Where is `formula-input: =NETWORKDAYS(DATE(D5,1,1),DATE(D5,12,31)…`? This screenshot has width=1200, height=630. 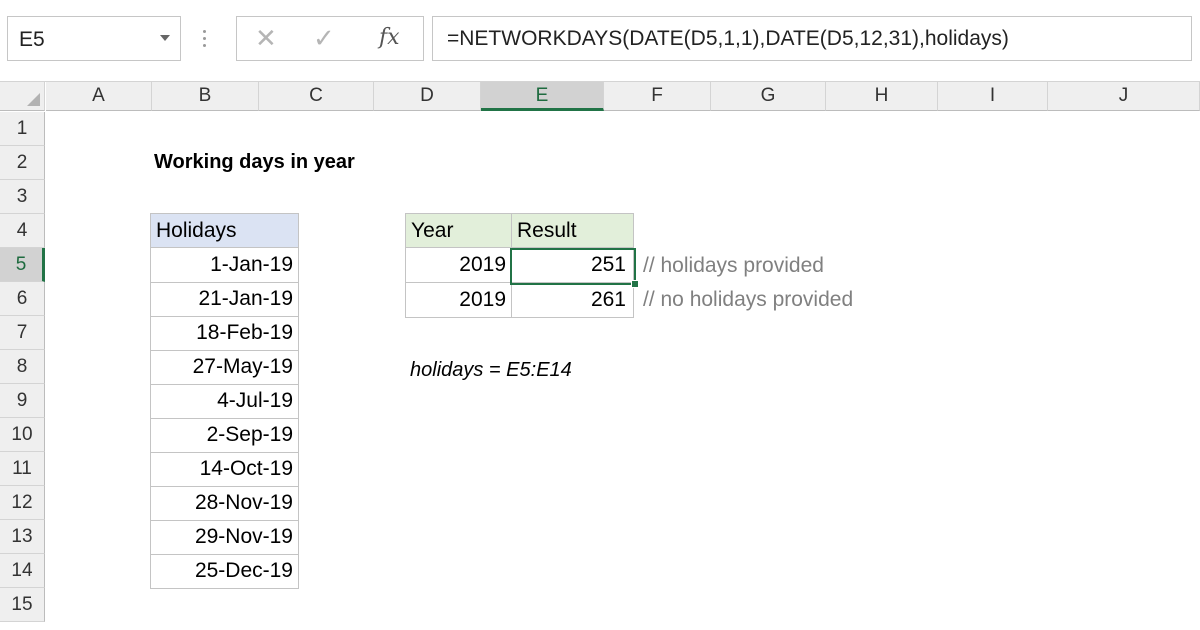
formula-input: =NETWORKDAYS(DATE(D5,1,1),DATE(D5,12,31)… is located at coordinates (812, 38).